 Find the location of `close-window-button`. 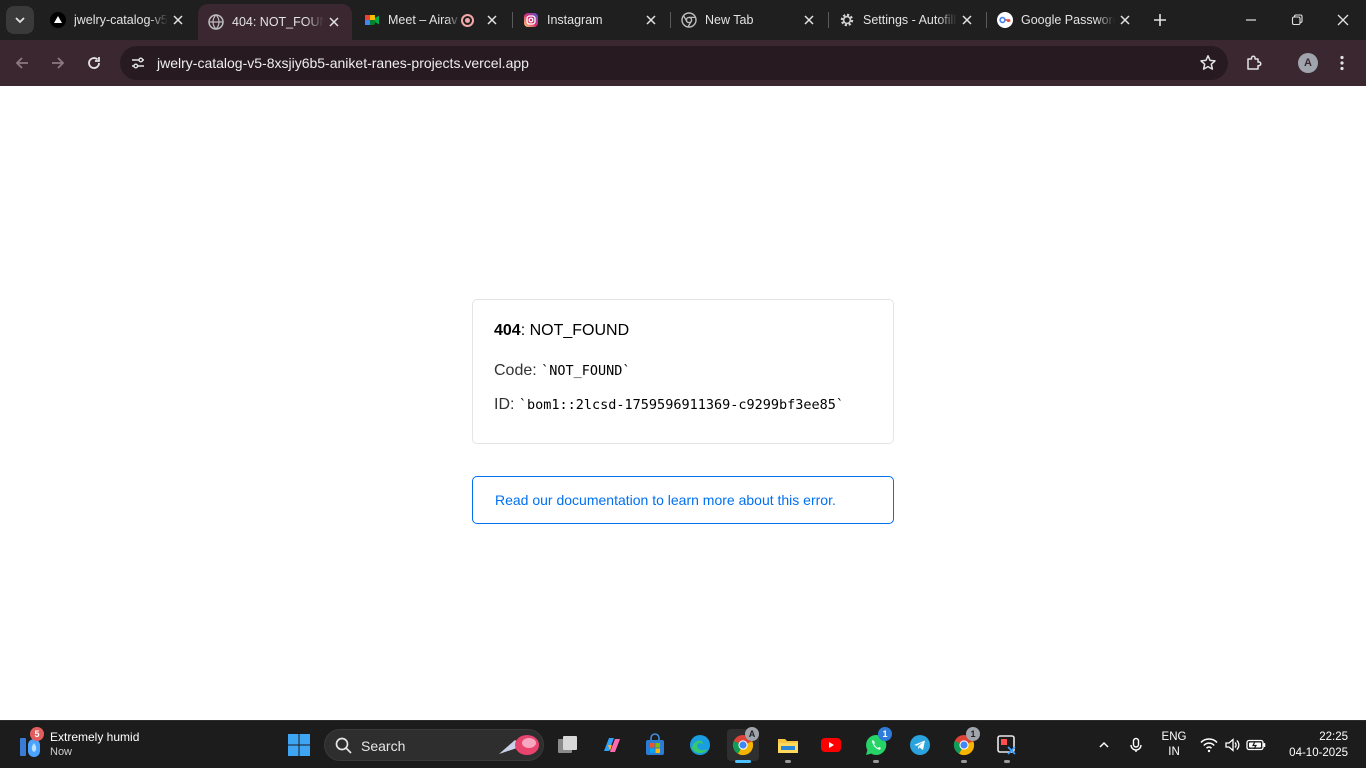

close-window-button is located at coordinates (1343, 20).